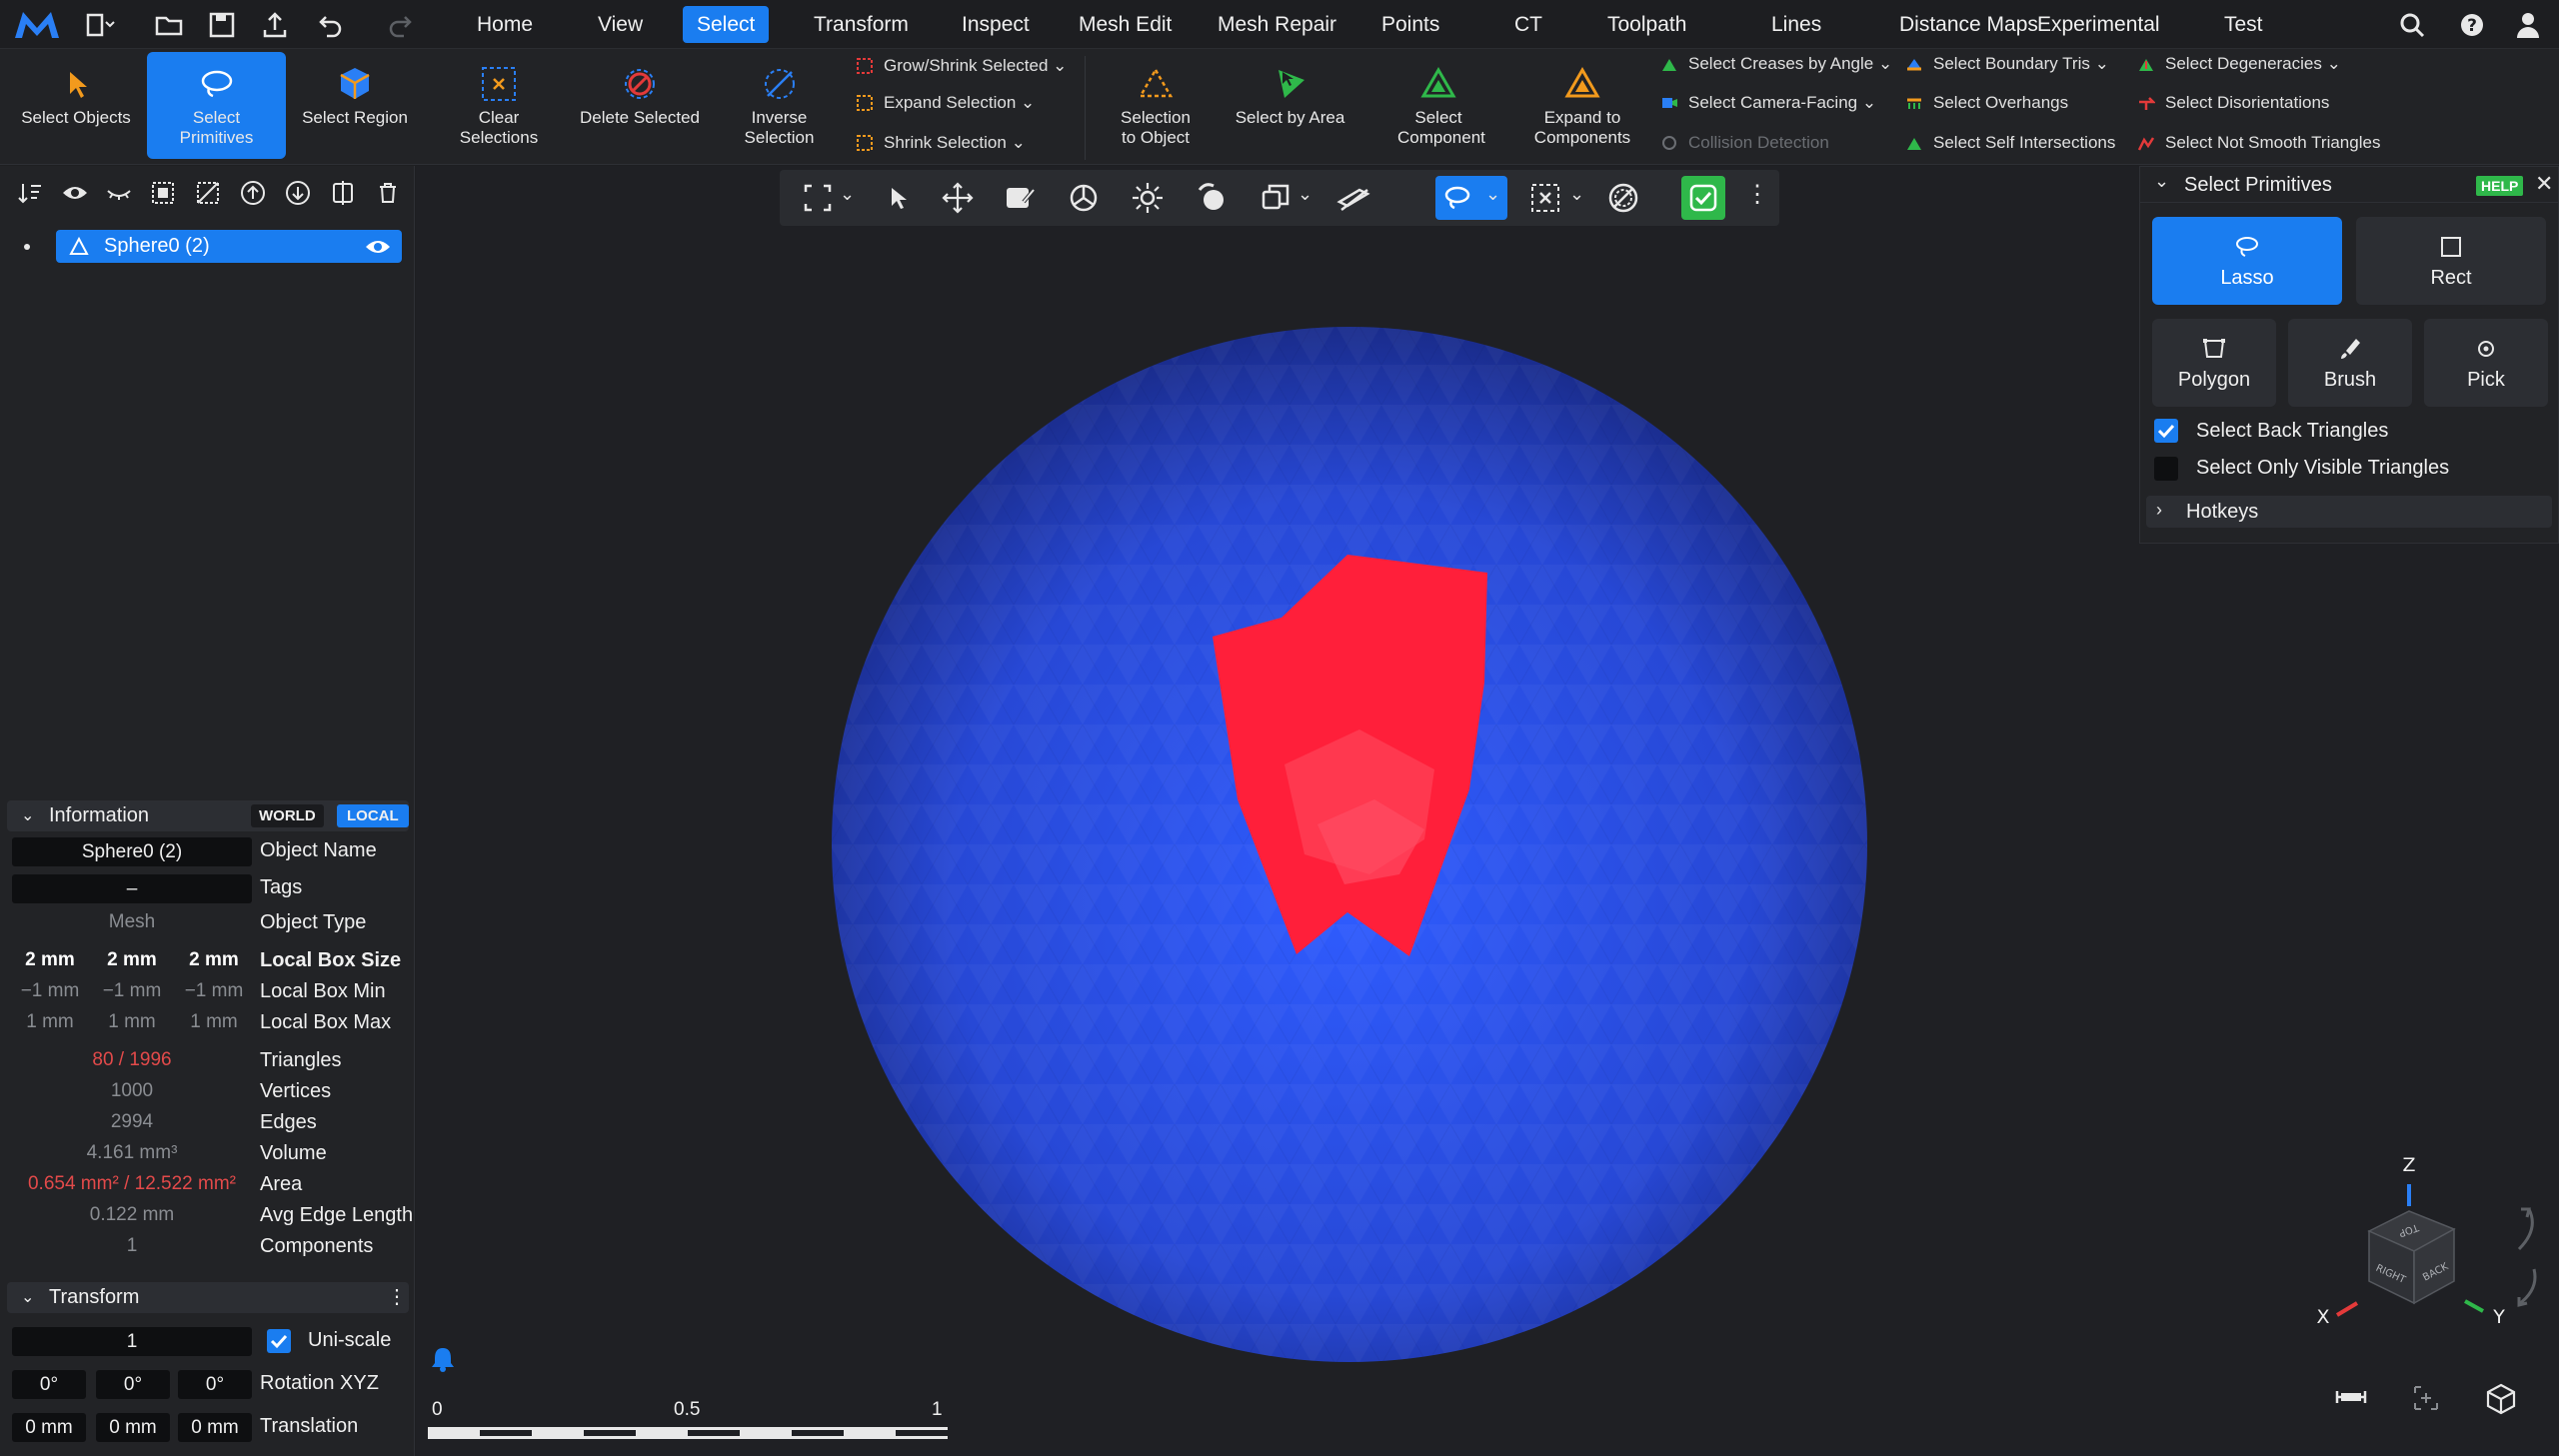 The width and height of the screenshot is (2559, 1456). What do you see at coordinates (1545, 198) in the screenshot?
I see `clear-selection-icon` at bounding box center [1545, 198].